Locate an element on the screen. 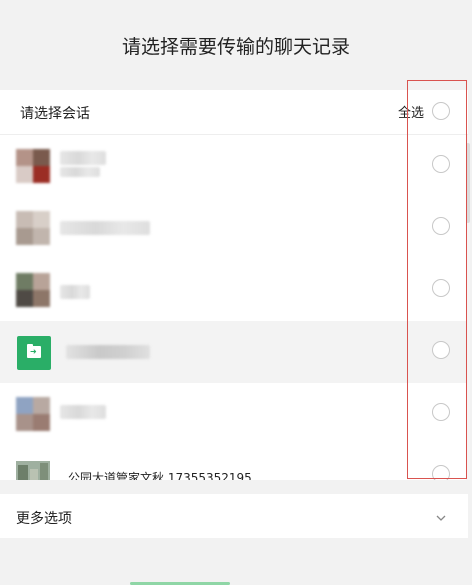 The height and width of the screenshot is (585, 472). file-transfer-icon: ➜ is located at coordinates (34, 353).